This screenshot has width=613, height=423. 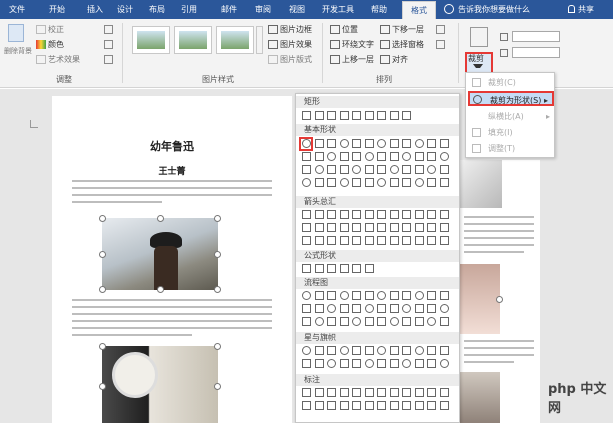 What do you see at coordinates (344, 30) in the screenshot?
I see `position-button: 位置` at bounding box center [344, 30].